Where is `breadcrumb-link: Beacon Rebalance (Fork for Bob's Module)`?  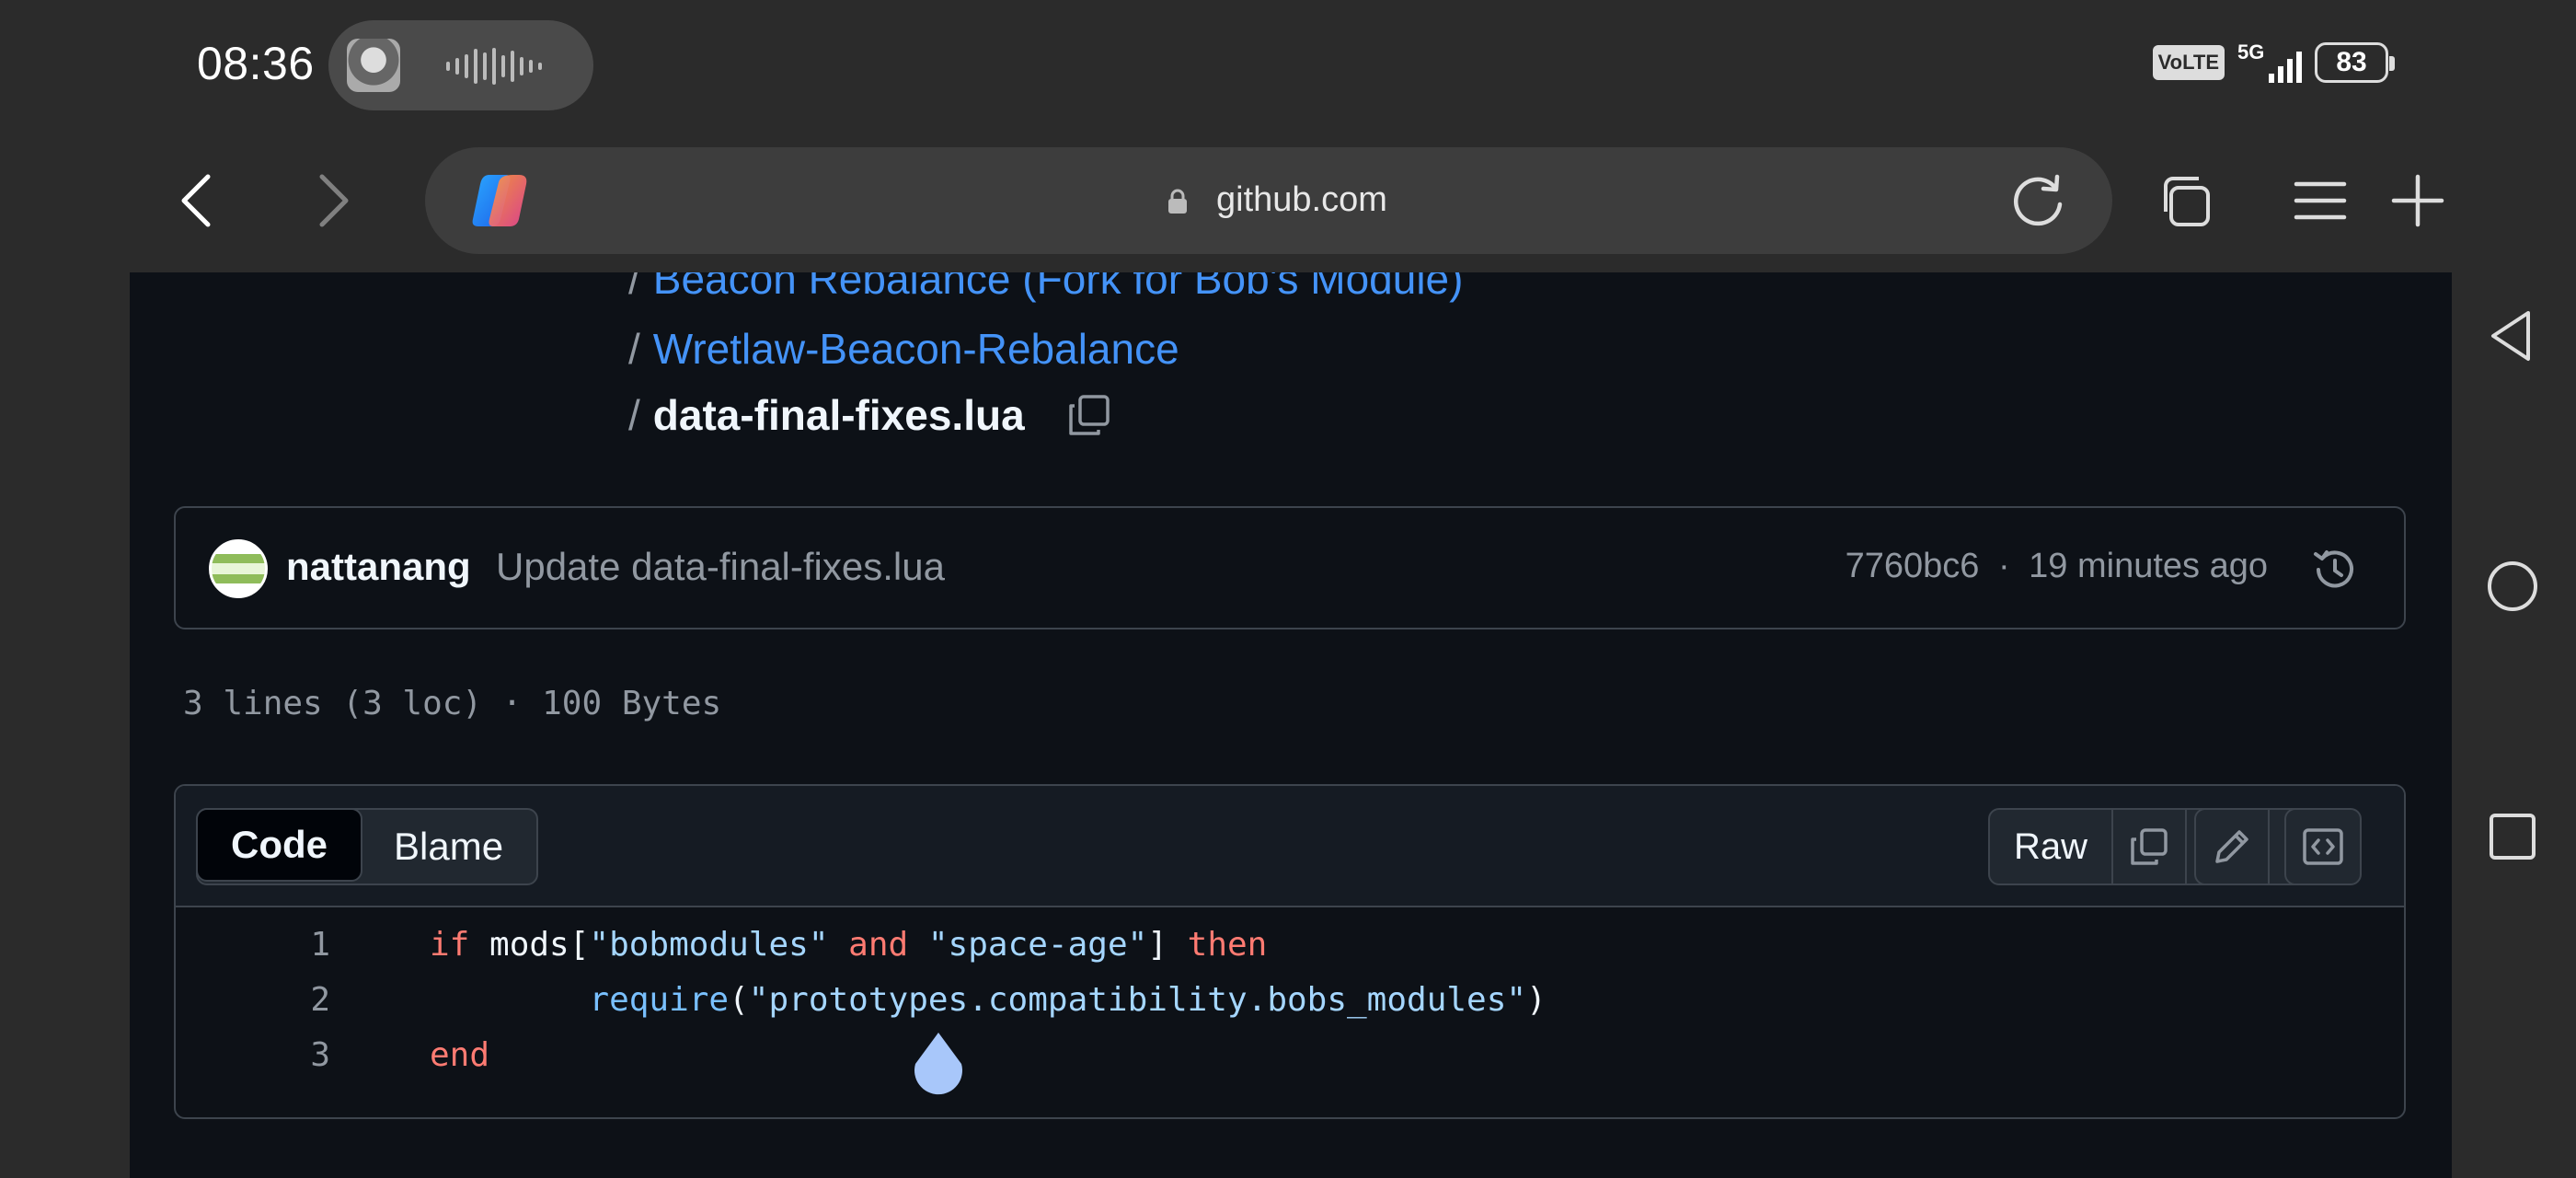 breadcrumb-link: Beacon Rebalance (Fork for Bob's Module) is located at coordinates (1058, 287).